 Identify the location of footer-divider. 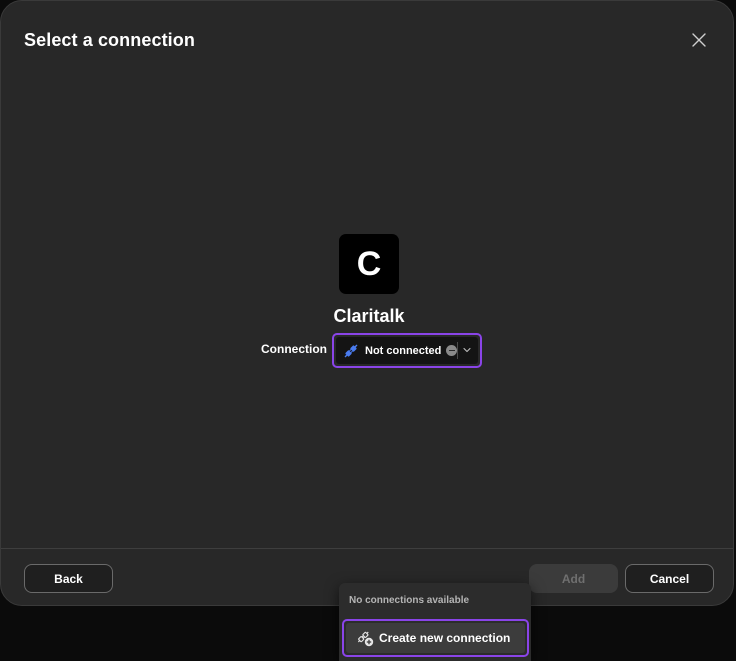
(367, 548).